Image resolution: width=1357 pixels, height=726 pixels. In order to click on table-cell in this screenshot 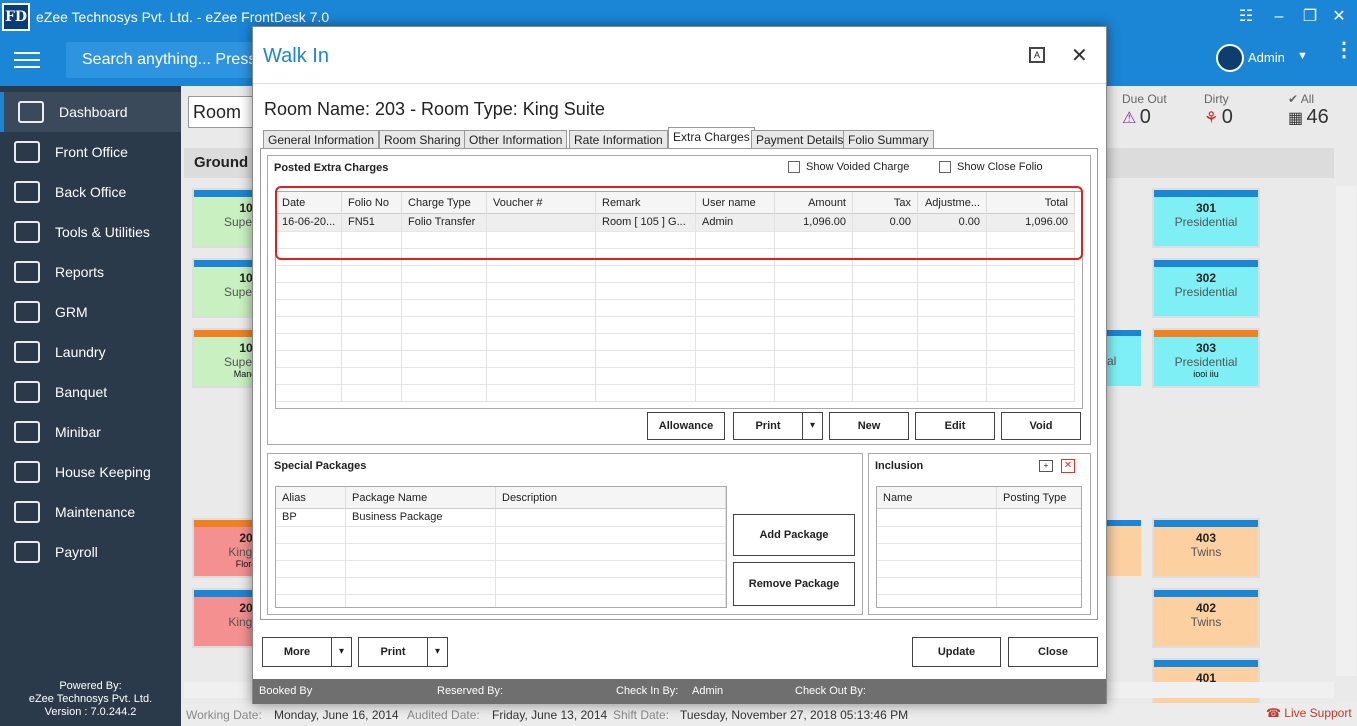, I will do `click(611, 517)`.